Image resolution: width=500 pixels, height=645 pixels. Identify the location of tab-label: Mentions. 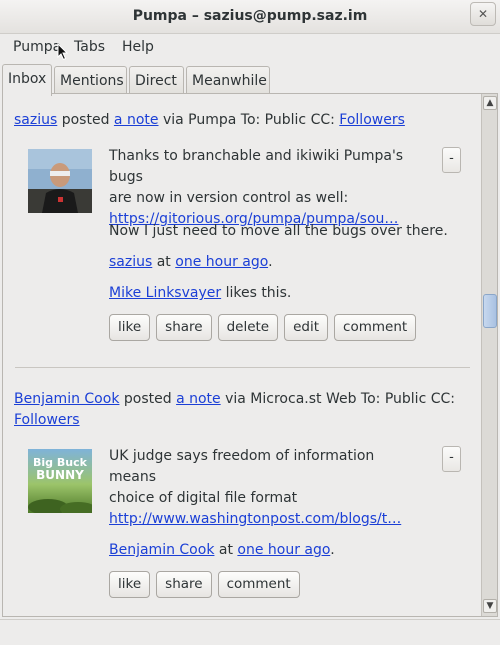
(92, 81).